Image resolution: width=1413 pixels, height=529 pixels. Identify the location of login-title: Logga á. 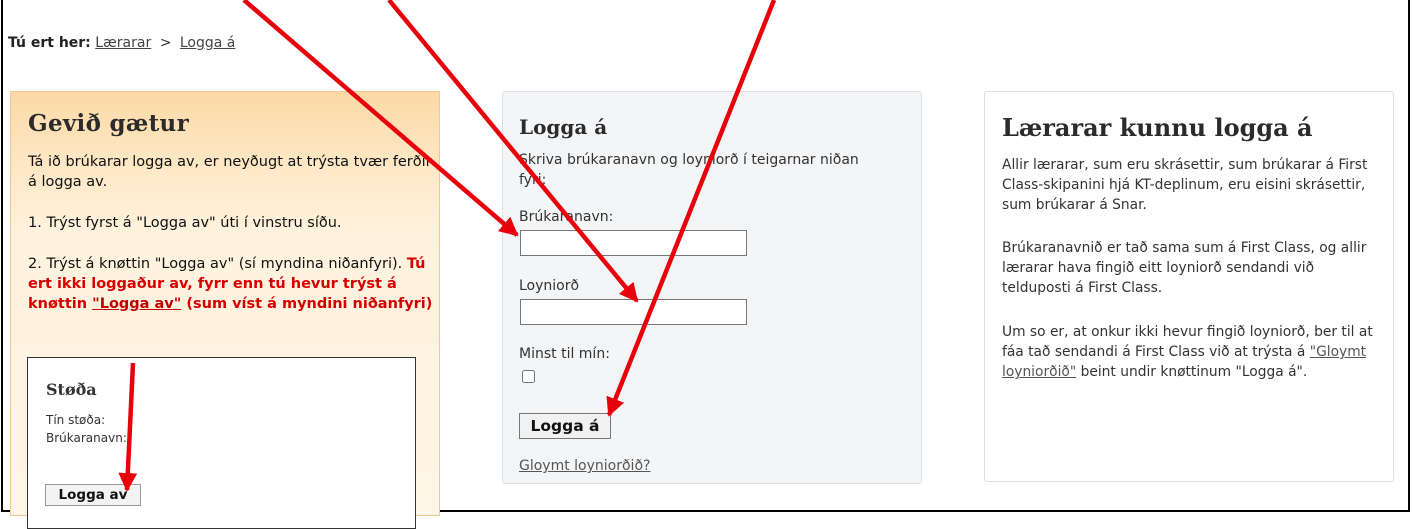
(563, 127).